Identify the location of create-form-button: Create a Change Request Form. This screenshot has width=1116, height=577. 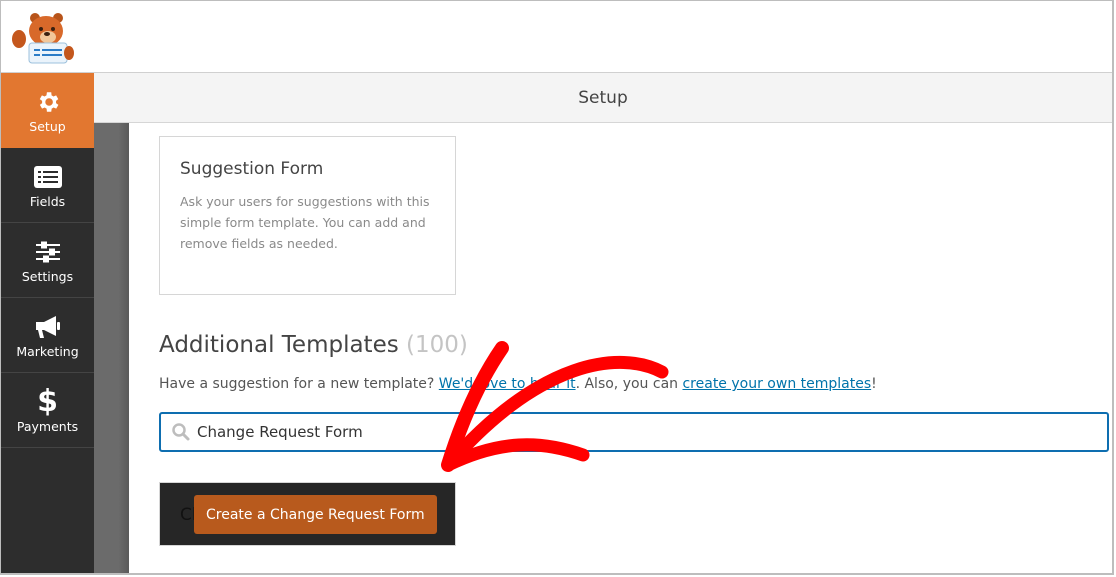
(315, 514).